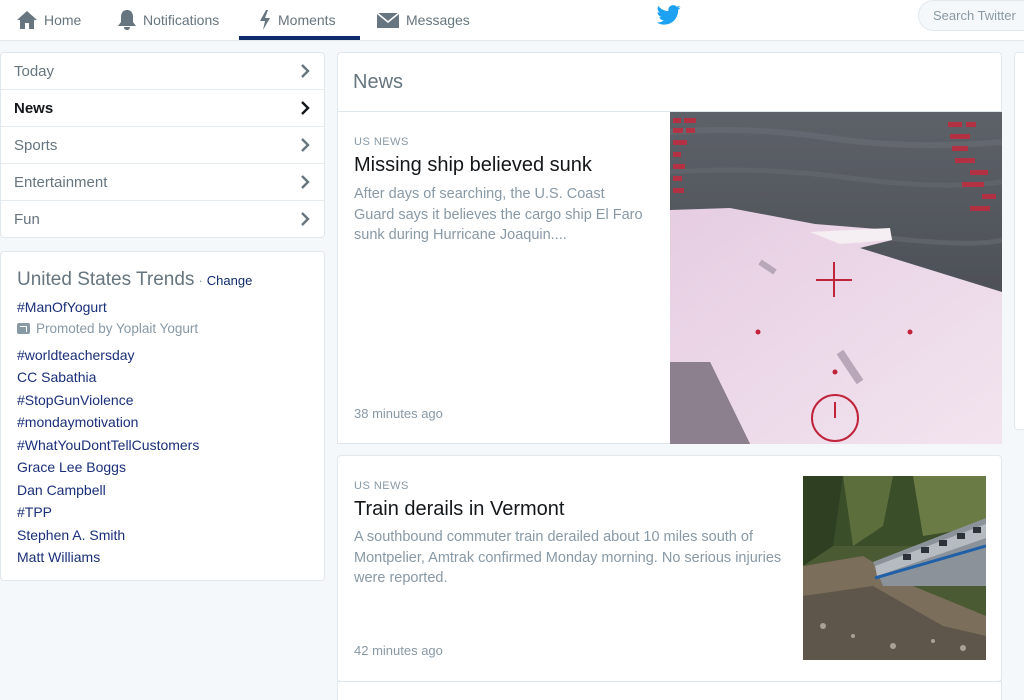 The width and height of the screenshot is (1024, 700). Describe the element at coordinates (307, 20) in the screenshot. I see `nav-moments-label: Moments` at that location.